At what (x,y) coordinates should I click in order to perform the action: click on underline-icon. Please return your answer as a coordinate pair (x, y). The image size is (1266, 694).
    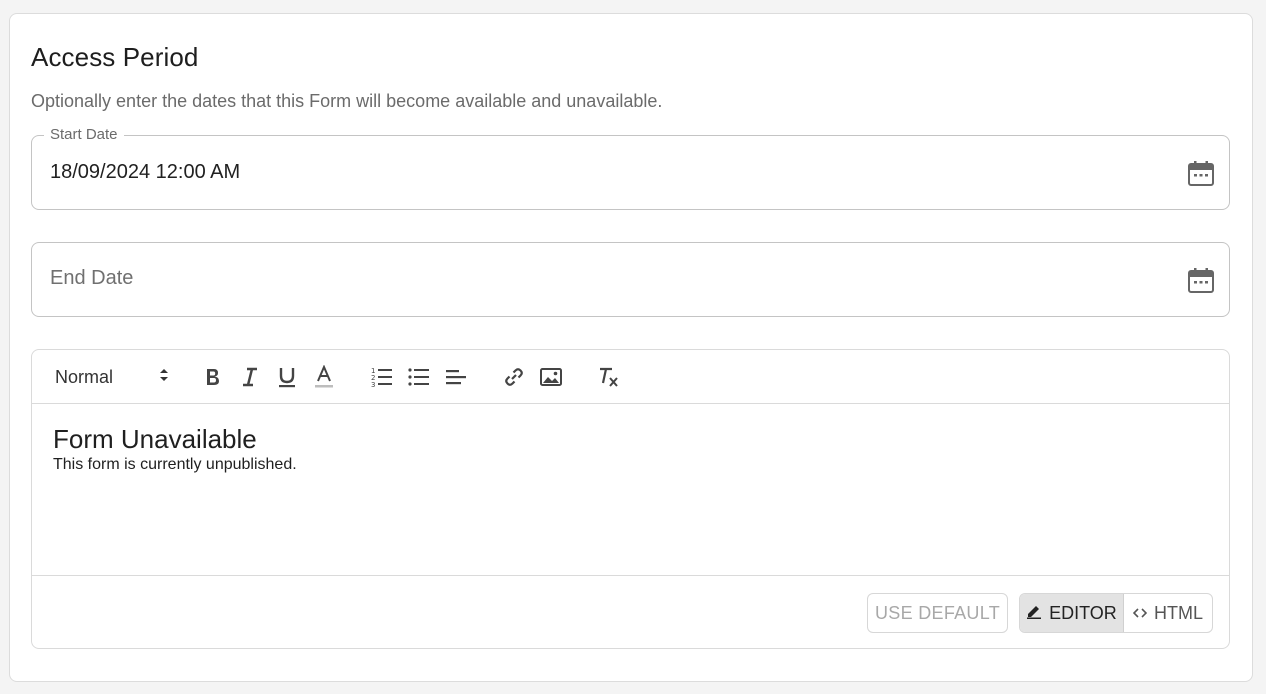
    Looking at the image, I should click on (287, 377).